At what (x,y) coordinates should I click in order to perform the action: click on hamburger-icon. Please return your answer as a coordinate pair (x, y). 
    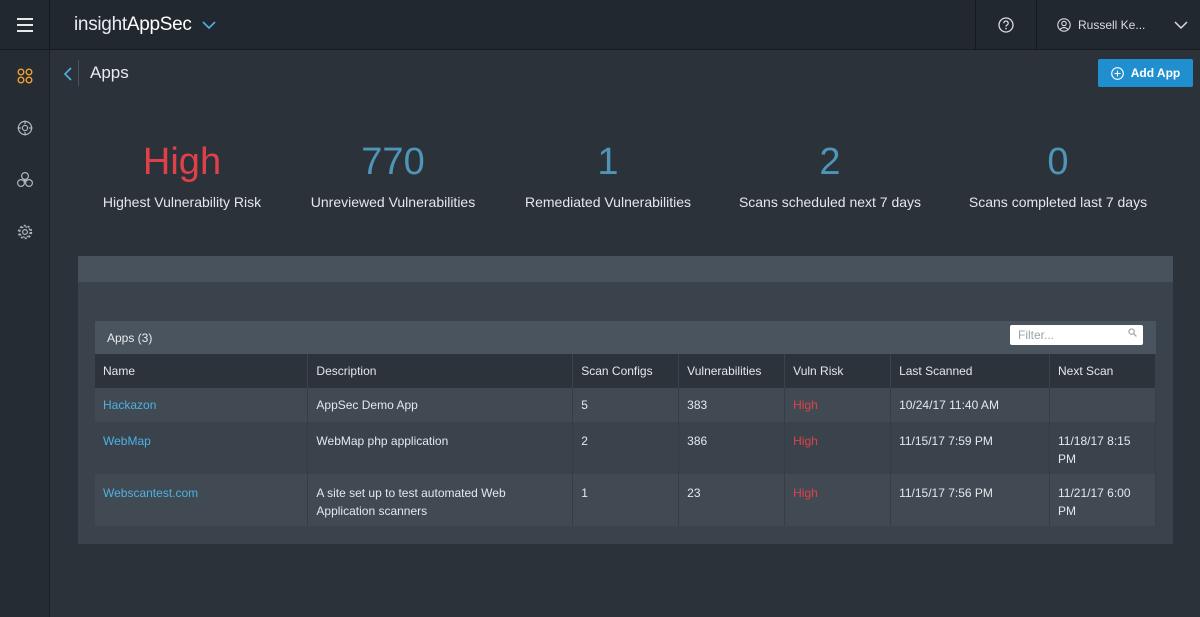
    Looking at the image, I should click on (24, 25).